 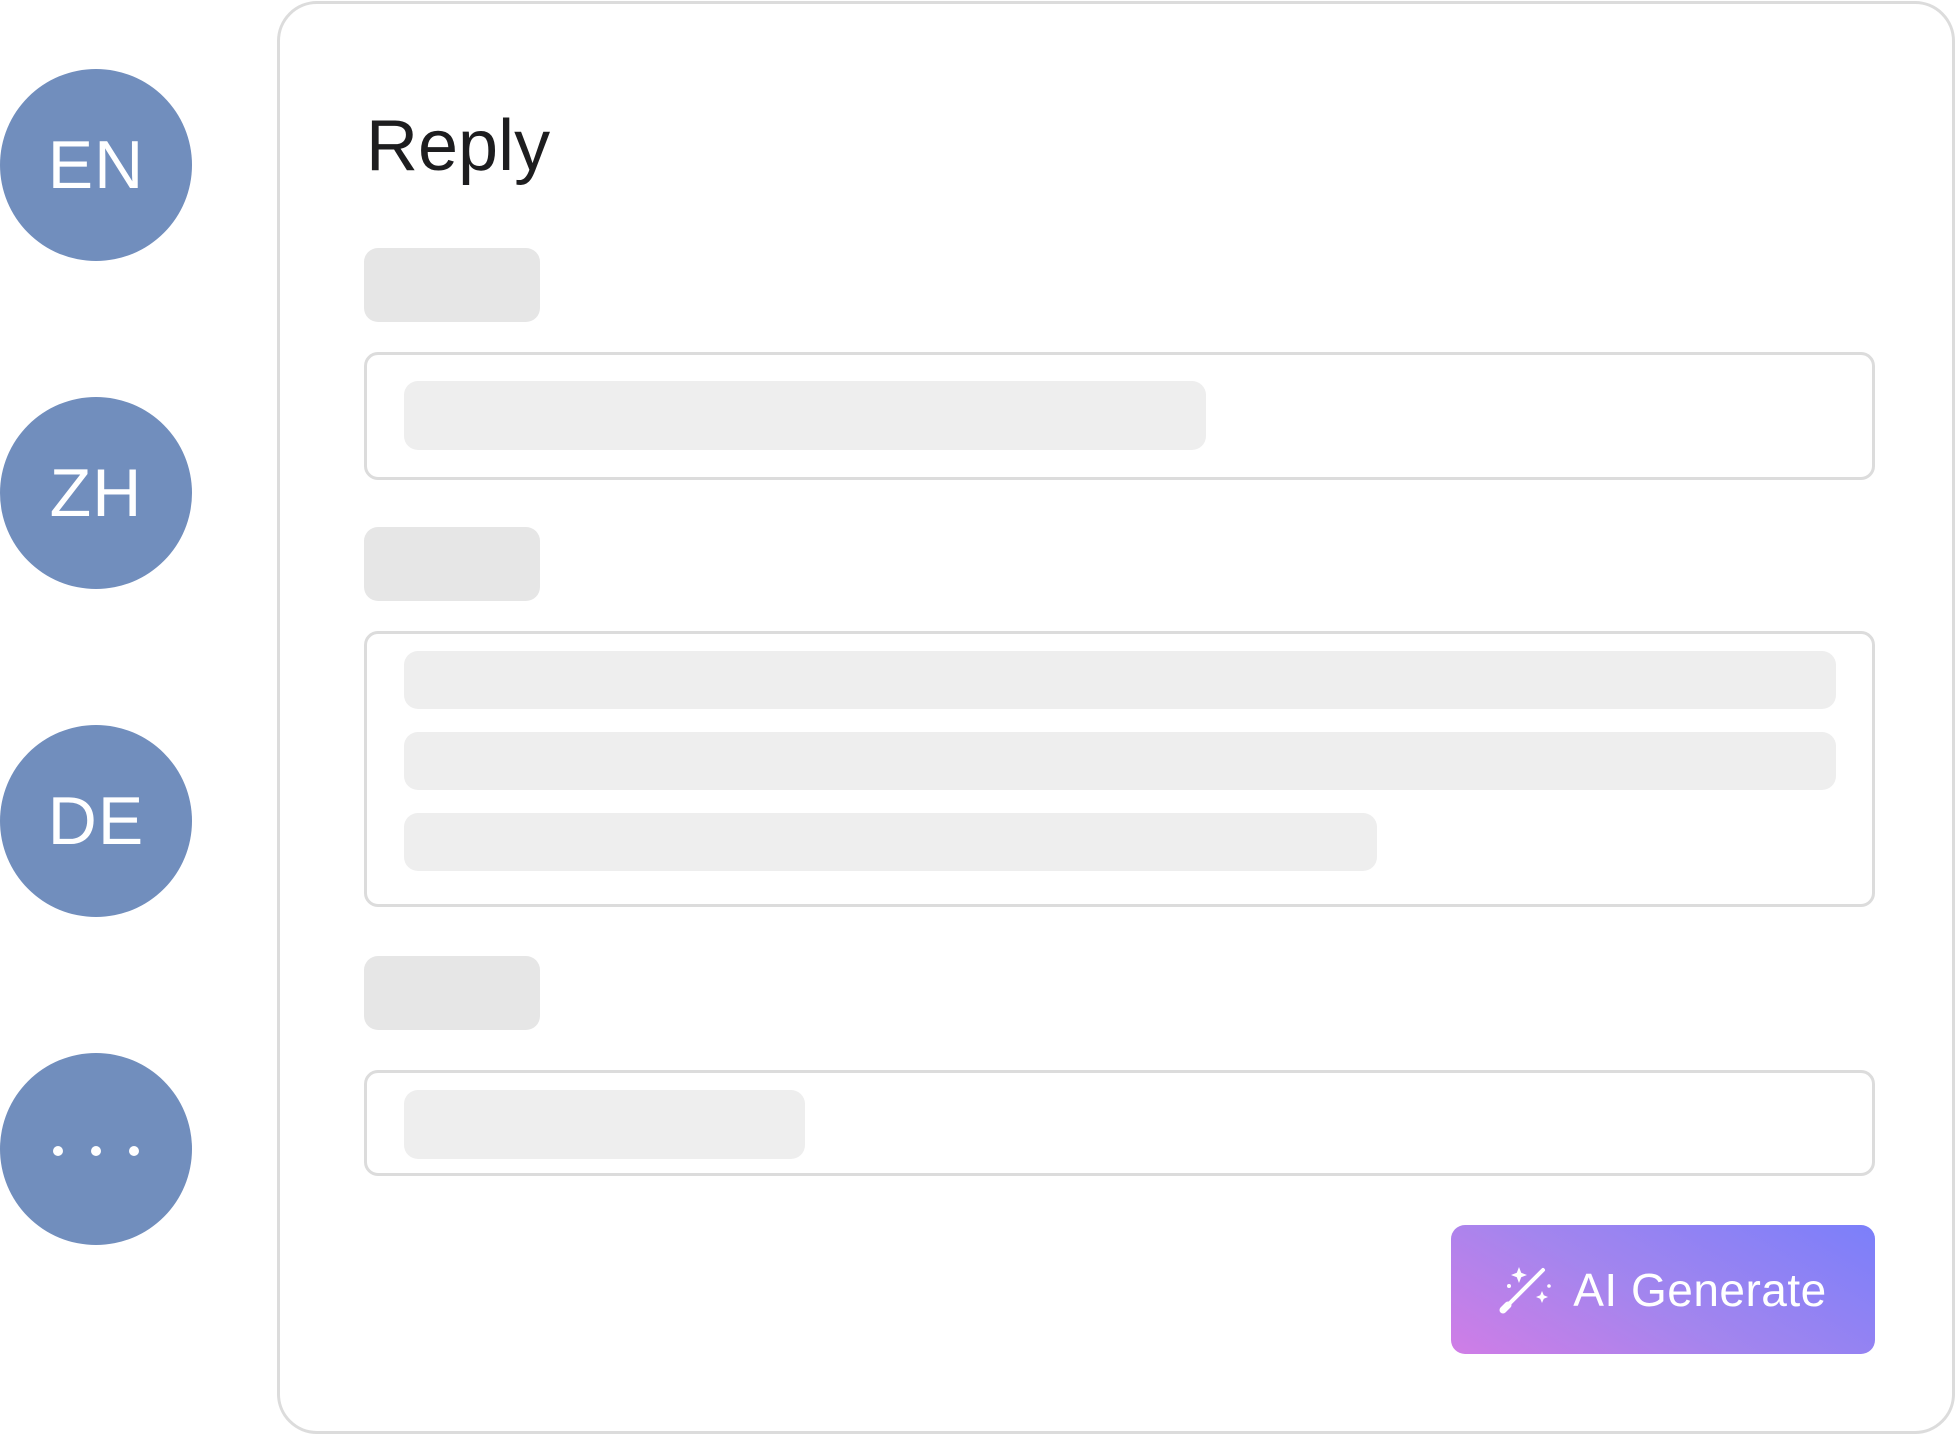 I want to click on language-rail: EN ZH DE, so click(x=100, y=718).